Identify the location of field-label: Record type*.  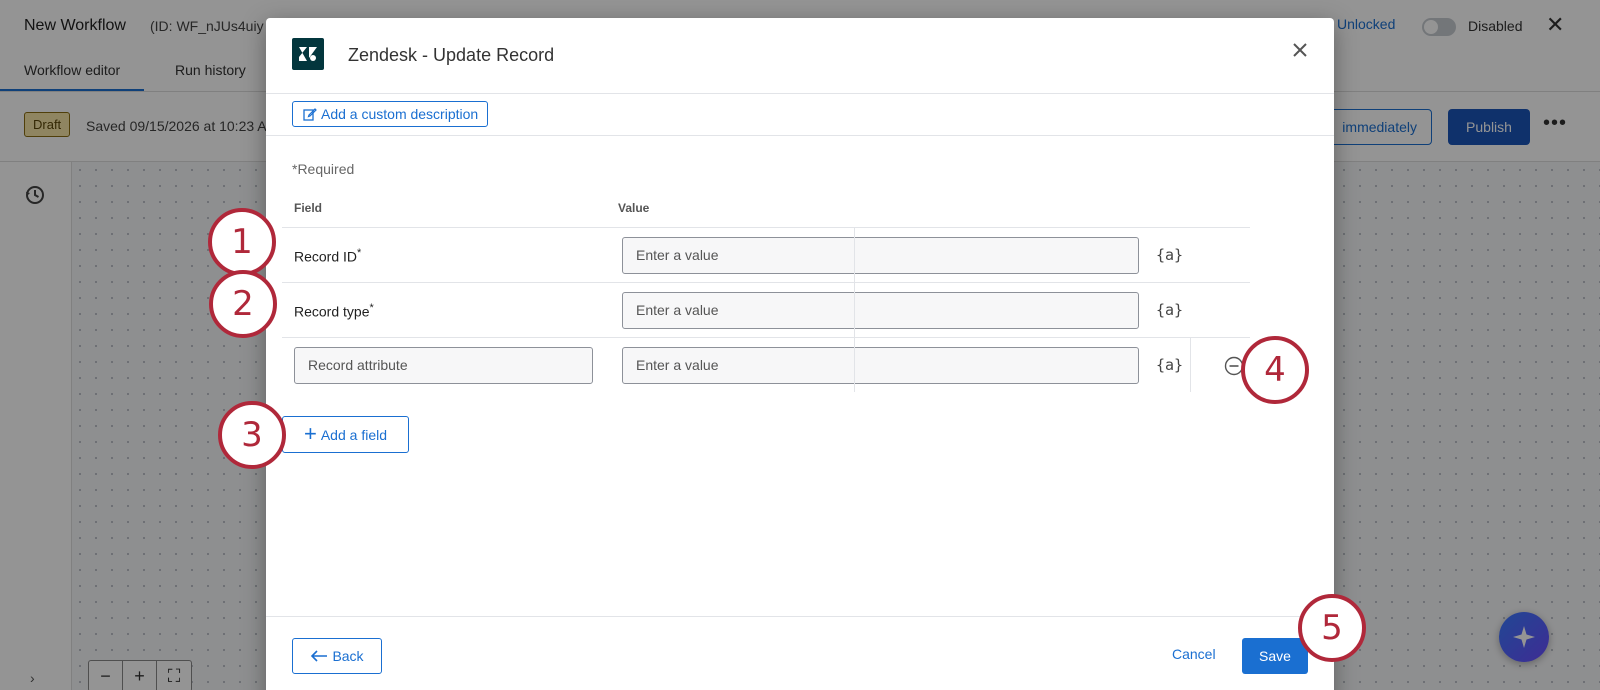
(334, 311).